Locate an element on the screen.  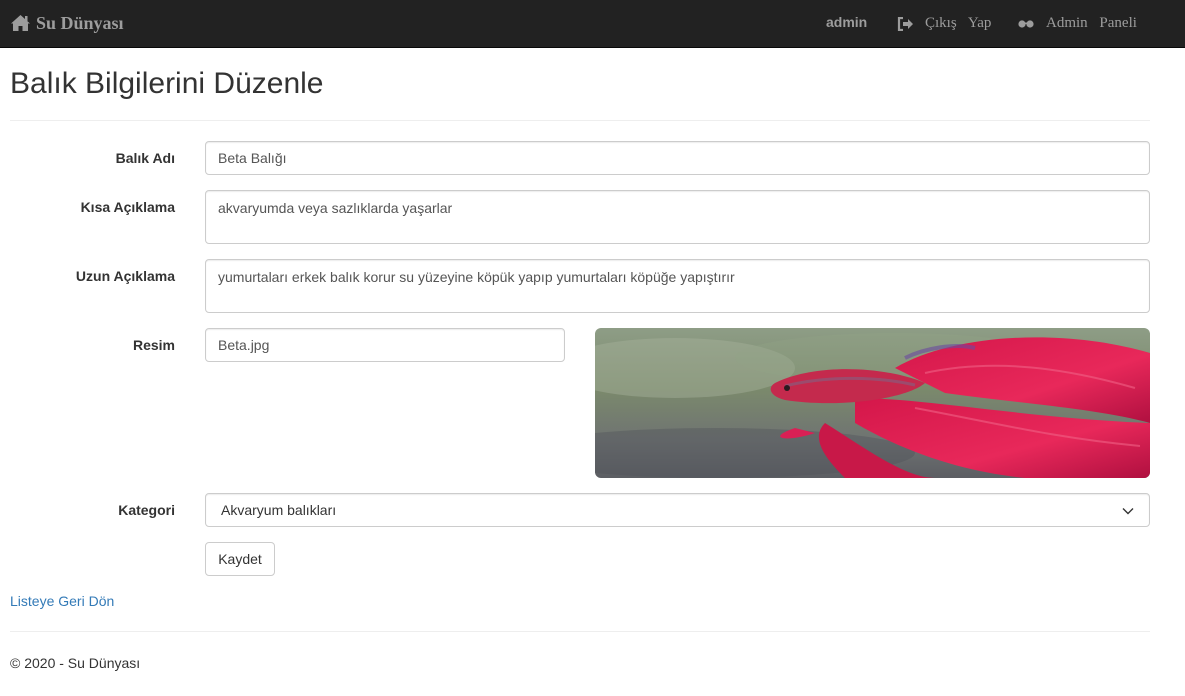
admin-panel-link: Admin Paneli is located at coordinates (1077, 23).